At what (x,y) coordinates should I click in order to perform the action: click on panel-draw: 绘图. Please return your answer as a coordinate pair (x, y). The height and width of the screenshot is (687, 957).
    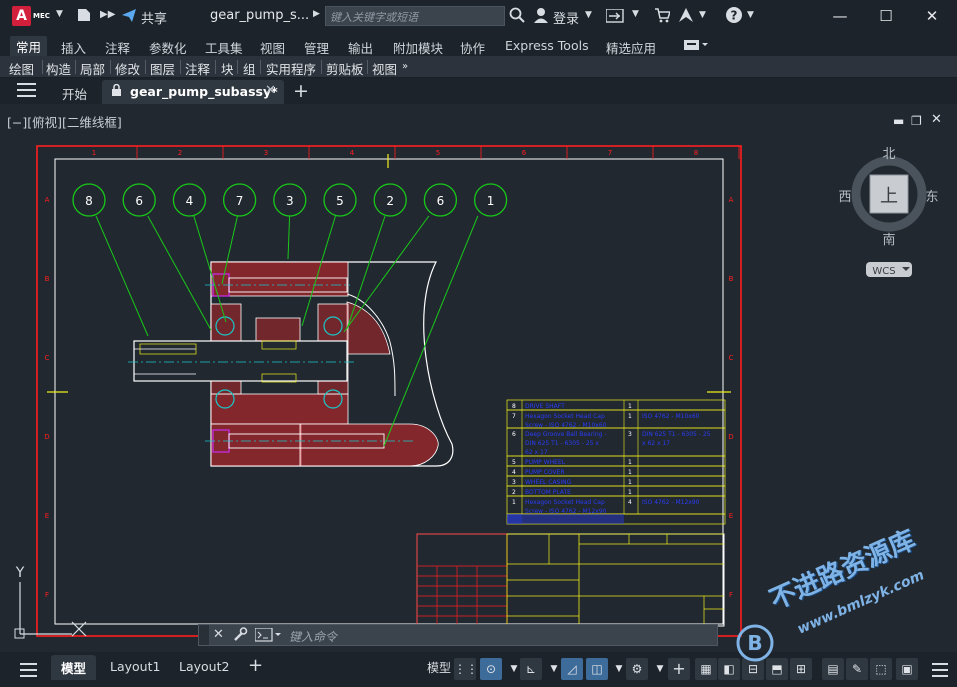
    Looking at the image, I should click on (21, 68).